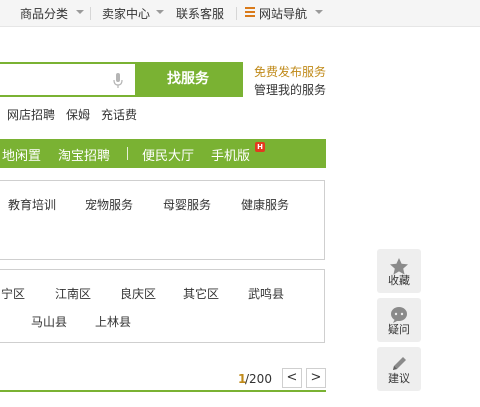  I want to click on prev-page-button: <, so click(292, 378).